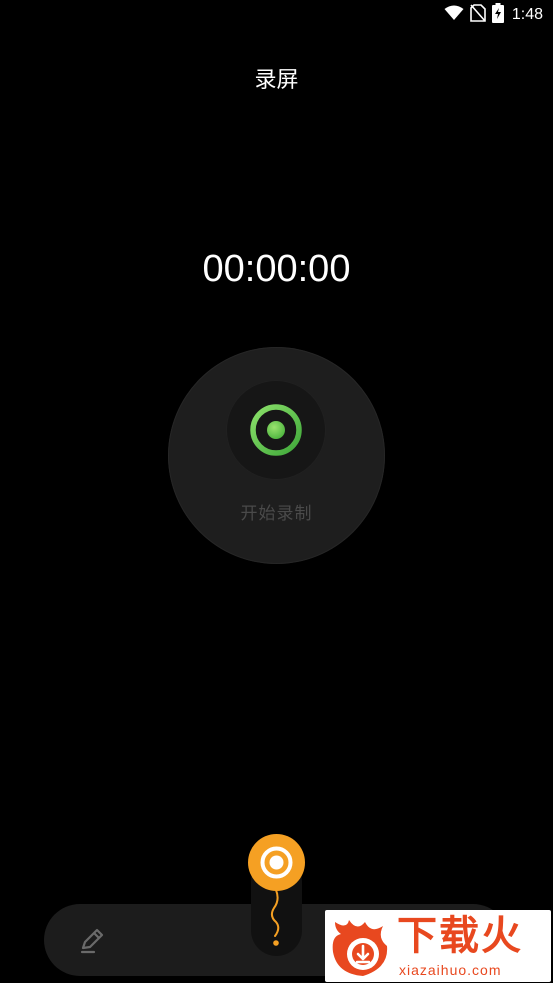 This screenshot has width=553, height=983. Describe the element at coordinates (92, 940) in the screenshot. I see `pen-icon` at that location.